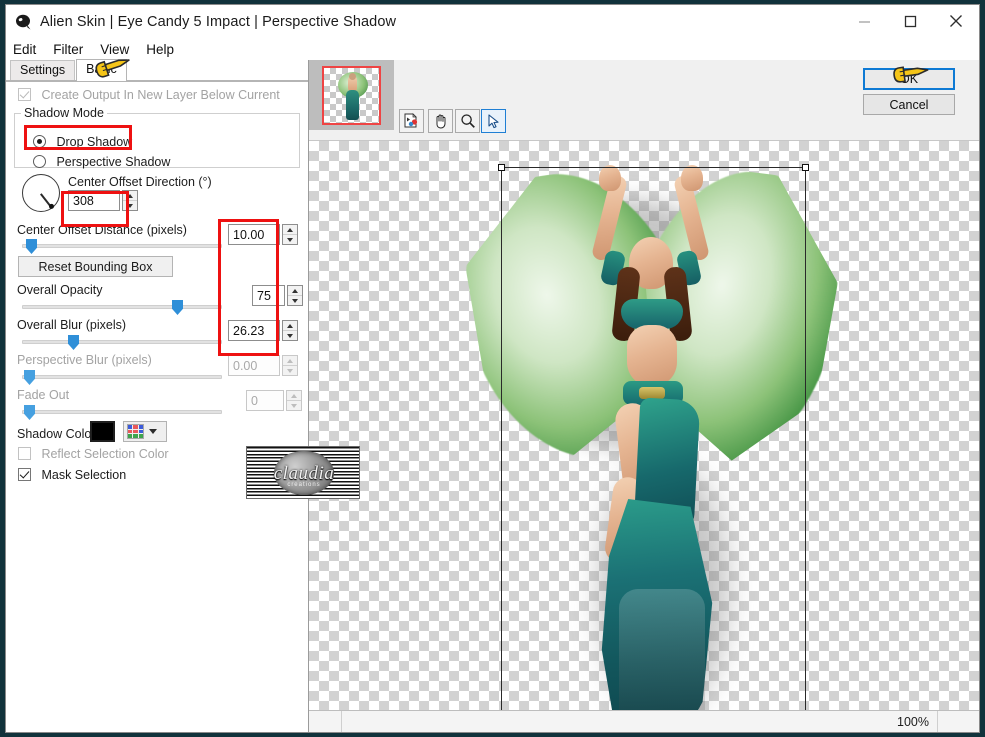  Describe the element at coordinates (39, 141) in the screenshot. I see `drop-shadow-radio` at that location.